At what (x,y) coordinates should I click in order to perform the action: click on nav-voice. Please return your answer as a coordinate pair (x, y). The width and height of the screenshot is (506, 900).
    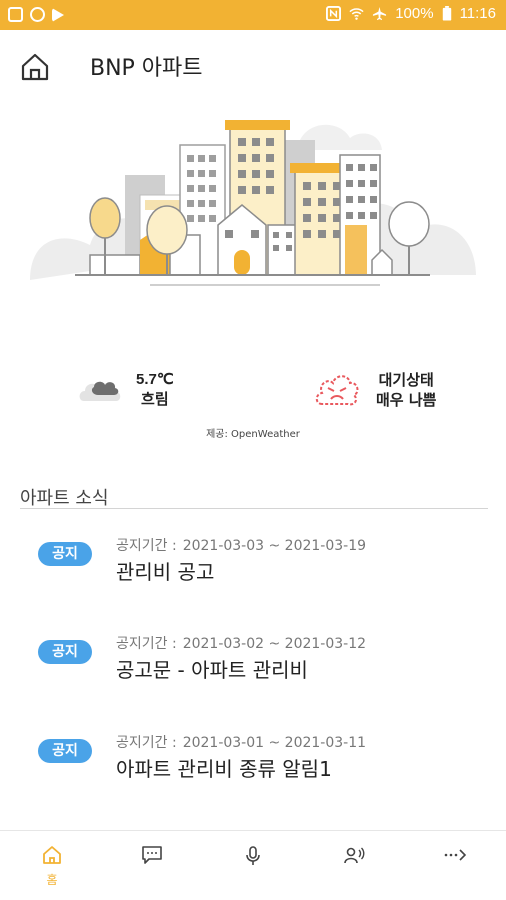
    Looking at the image, I should click on (253, 870).